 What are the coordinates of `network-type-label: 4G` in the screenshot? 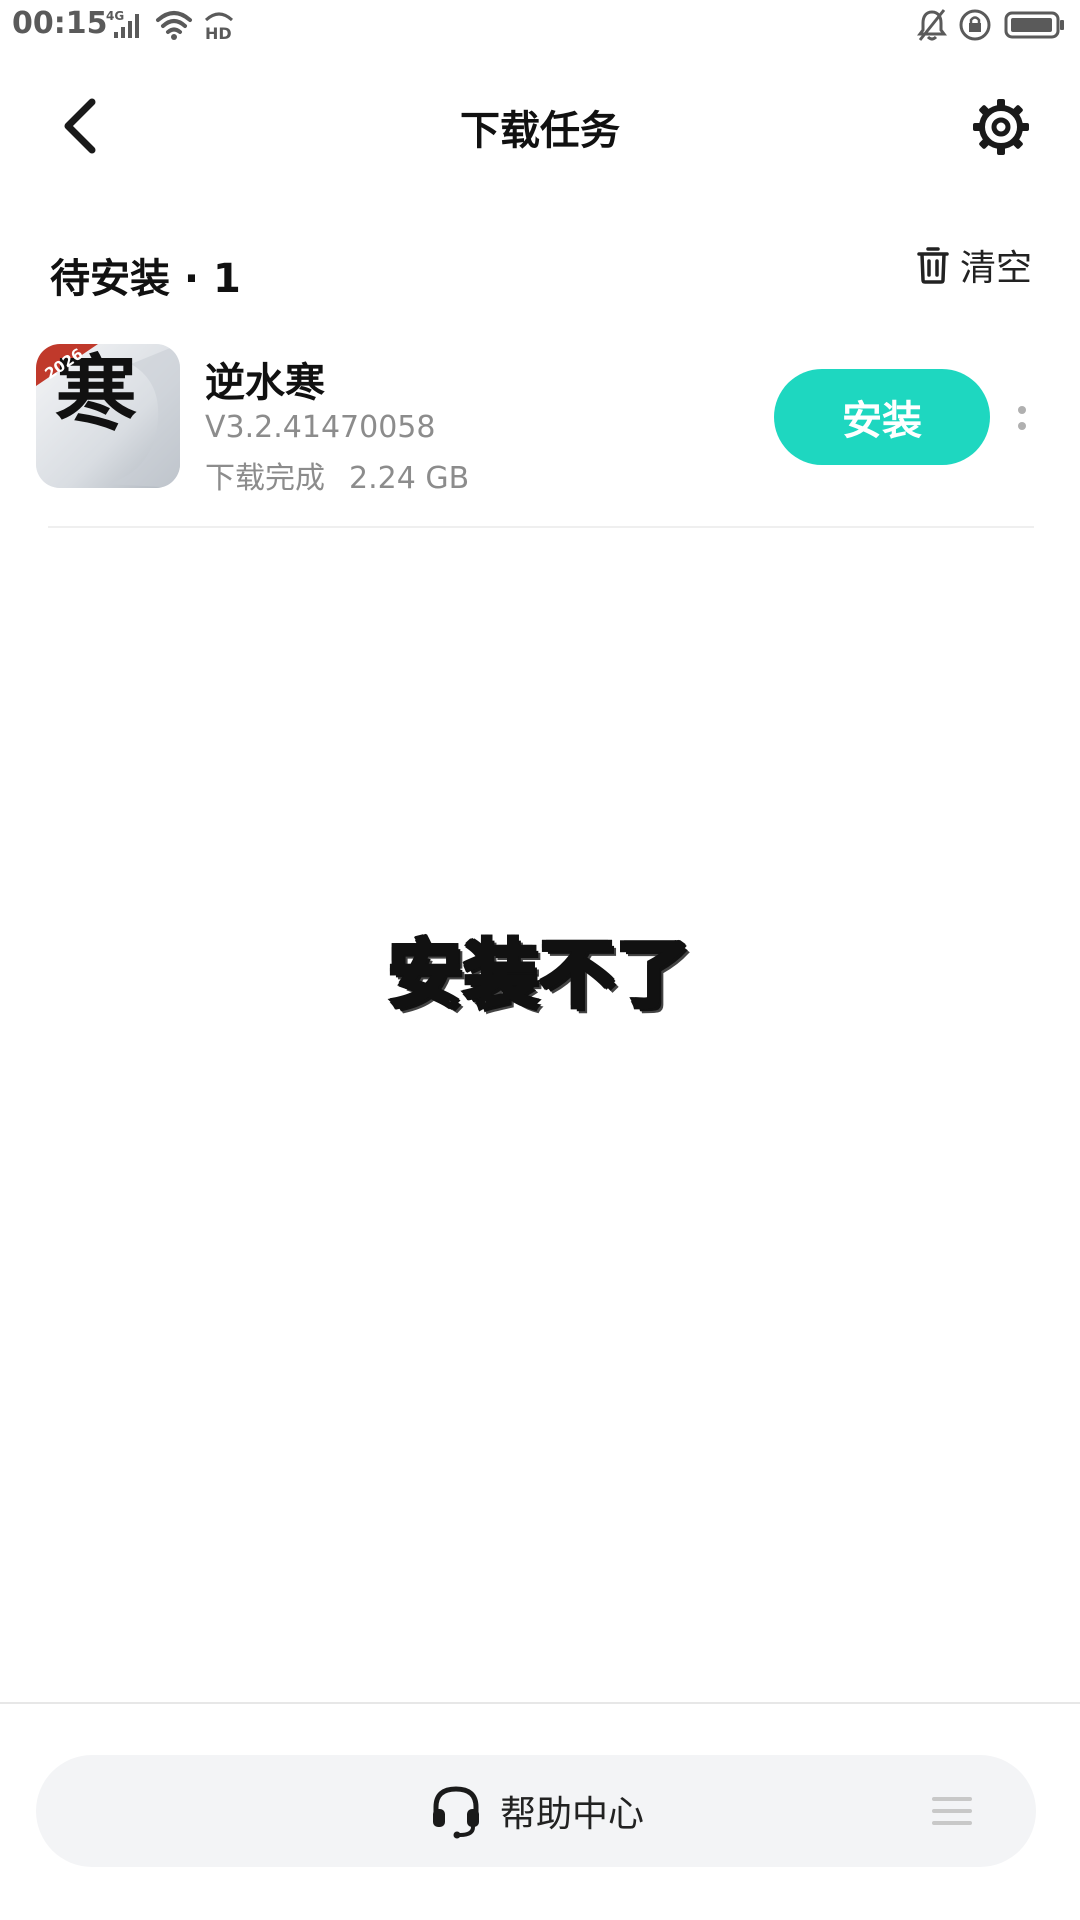 It's located at (115, 16).